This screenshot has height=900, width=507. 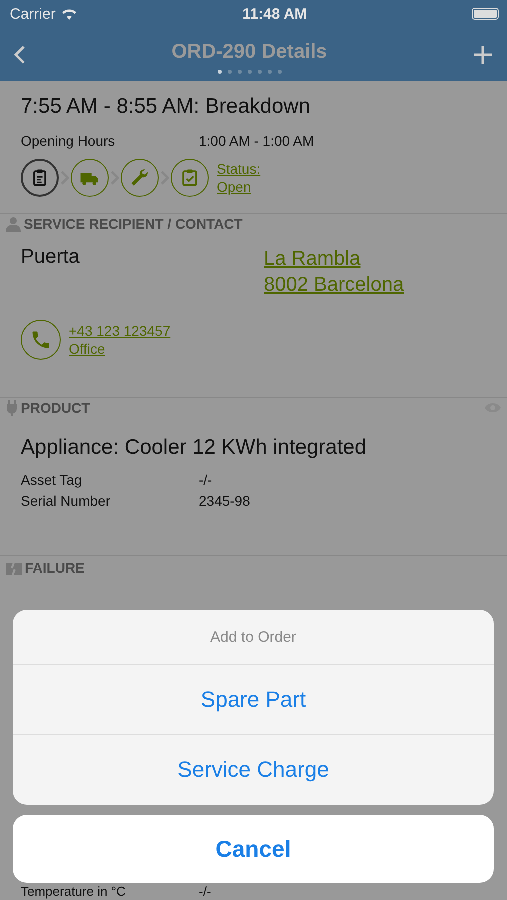 I want to click on person-icon, so click(x=13, y=224).